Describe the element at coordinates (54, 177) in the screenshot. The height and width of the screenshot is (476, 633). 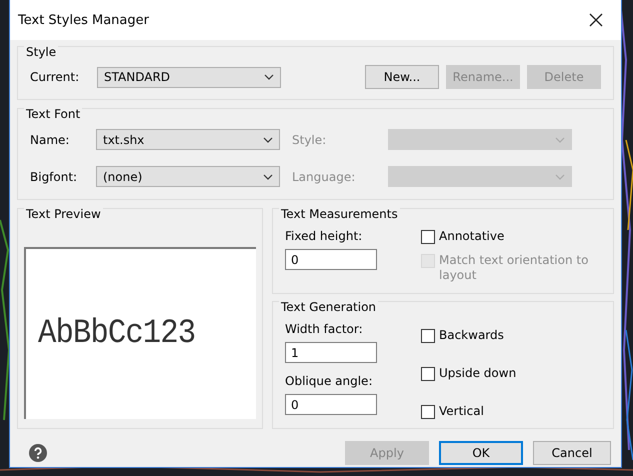
I see `field-label: Bigfont:` at that location.